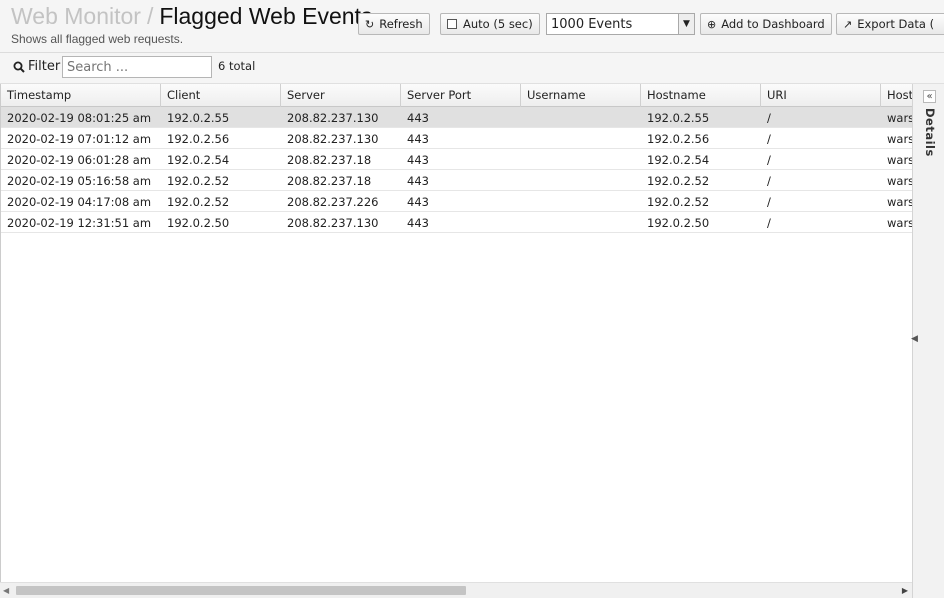 The width and height of the screenshot is (944, 598). What do you see at coordinates (341, 95) in the screenshot?
I see `column-header-server: Server` at bounding box center [341, 95].